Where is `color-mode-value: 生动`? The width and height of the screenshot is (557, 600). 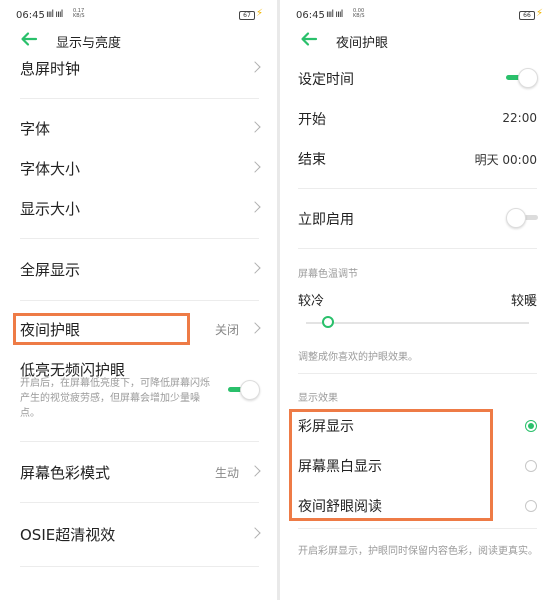
color-mode-value: 生动 is located at coordinates (226, 473).